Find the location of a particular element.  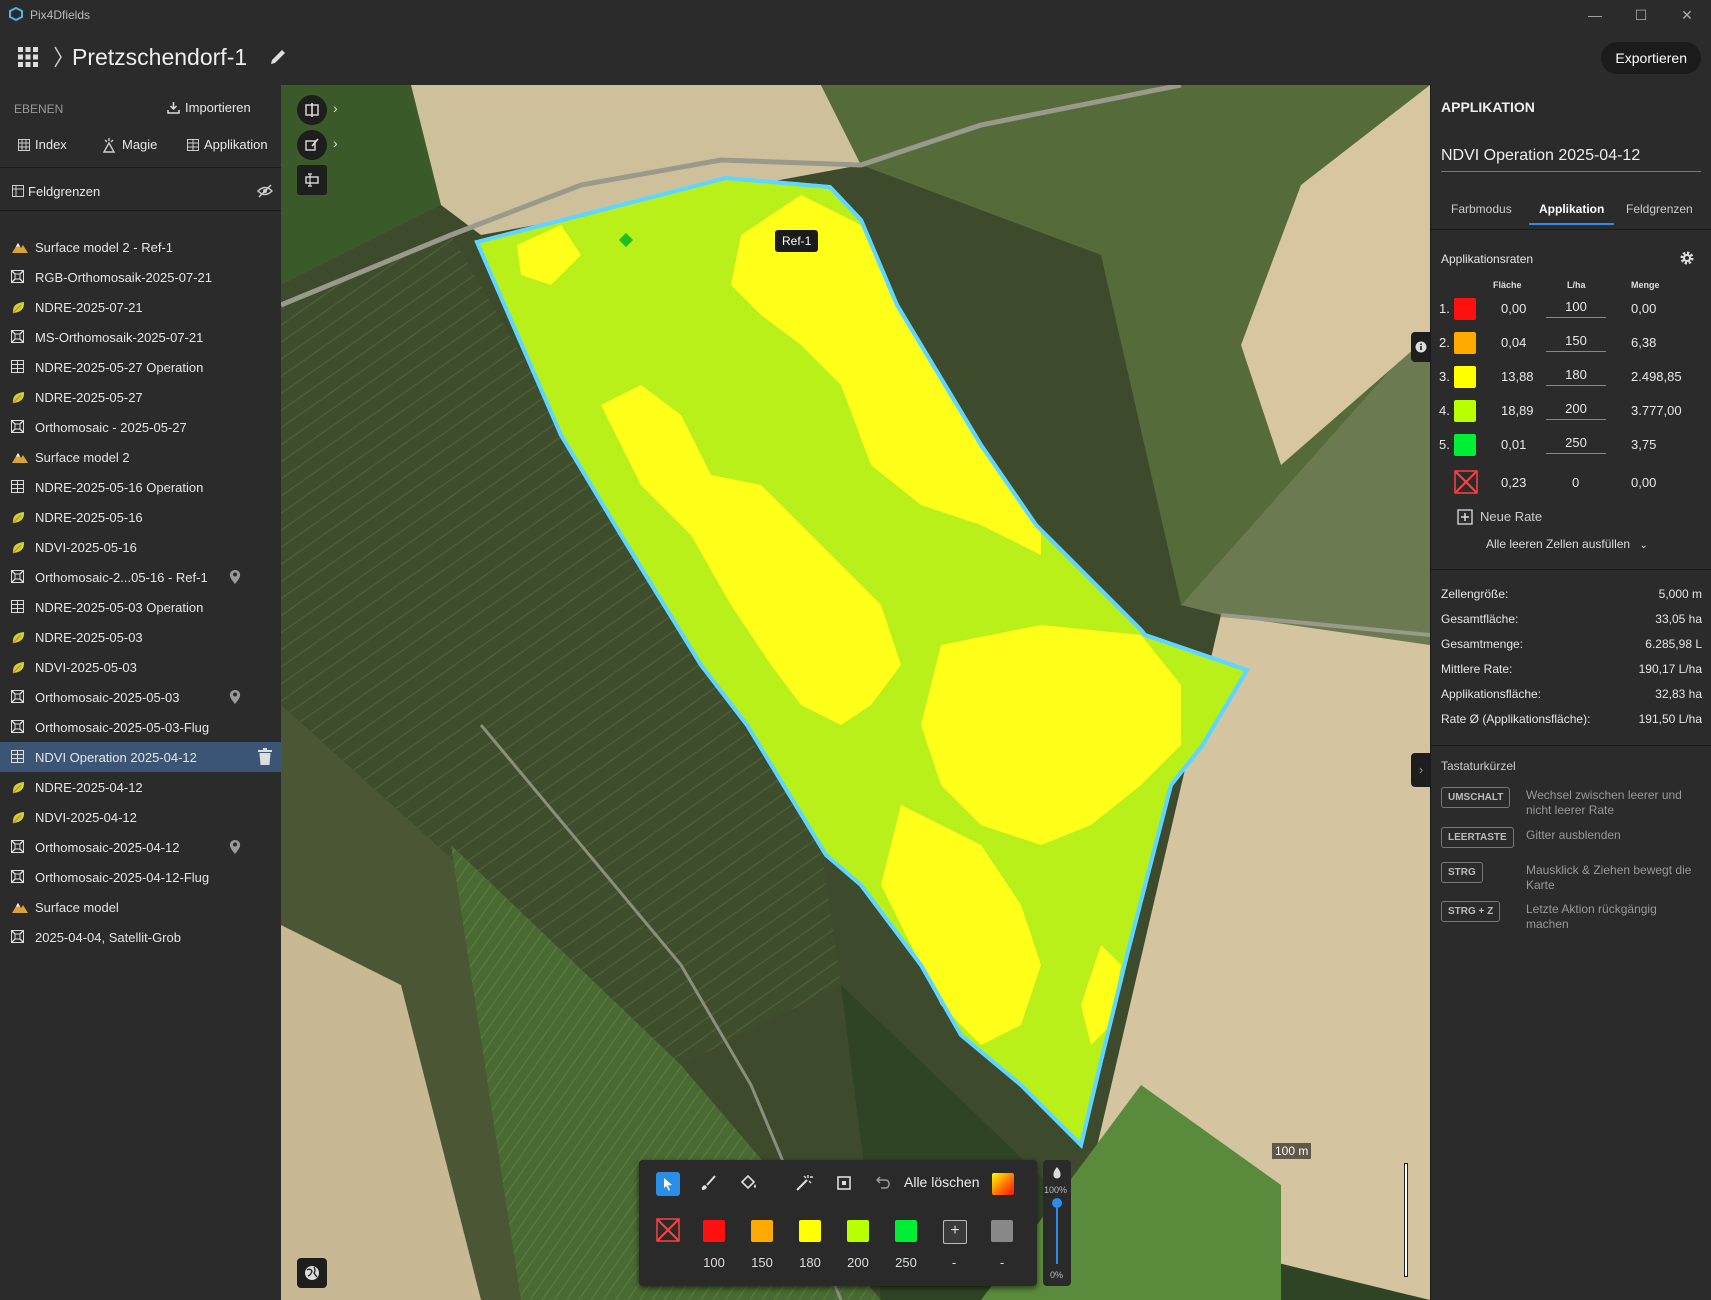

collapse-right-chevron-icon: › is located at coordinates (1420, 770).